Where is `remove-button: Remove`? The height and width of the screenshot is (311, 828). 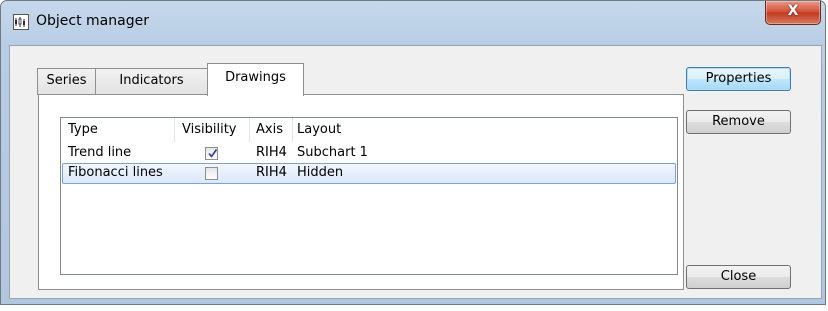
remove-button: Remove is located at coordinates (738, 122).